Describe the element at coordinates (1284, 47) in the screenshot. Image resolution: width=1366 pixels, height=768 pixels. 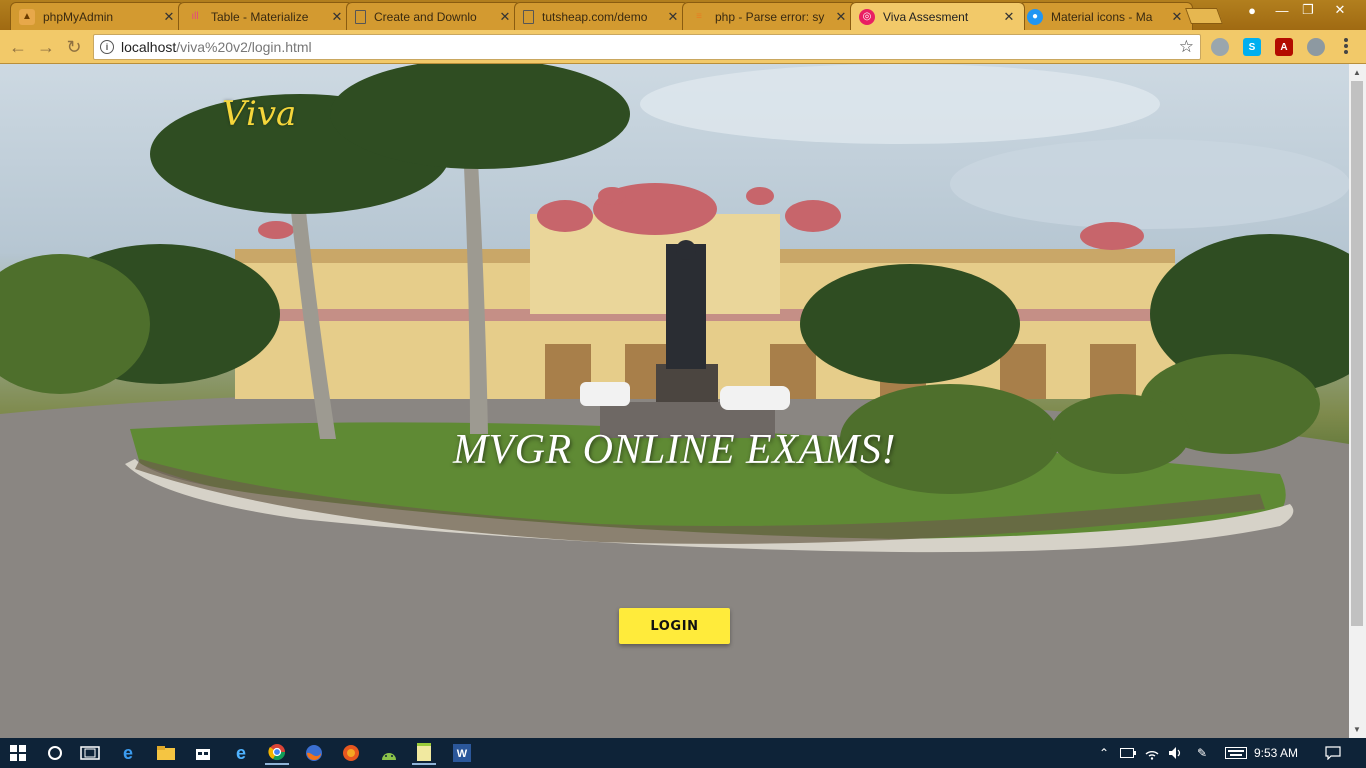
I see `acrobat-icon: A` at that location.